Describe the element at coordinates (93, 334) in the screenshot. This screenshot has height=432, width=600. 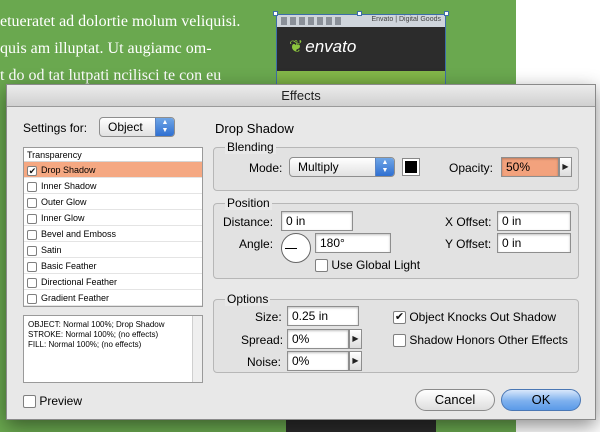
I see `summary-line: STROKE: Normal 100%; (no effects)` at that location.